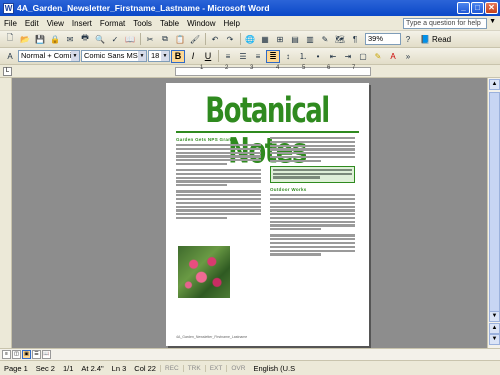  I want to click on open-icon: 📂, so click(25, 39).